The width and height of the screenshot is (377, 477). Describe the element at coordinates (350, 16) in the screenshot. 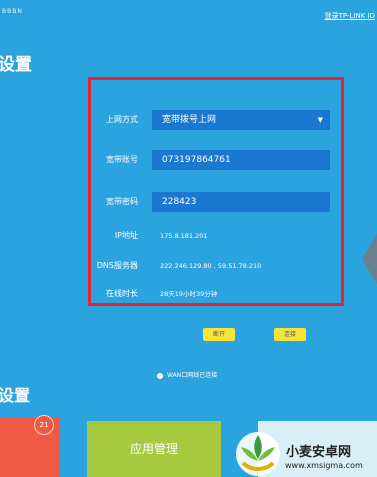

I see `login-tplink-link: 登录TP-LINK ID` at that location.